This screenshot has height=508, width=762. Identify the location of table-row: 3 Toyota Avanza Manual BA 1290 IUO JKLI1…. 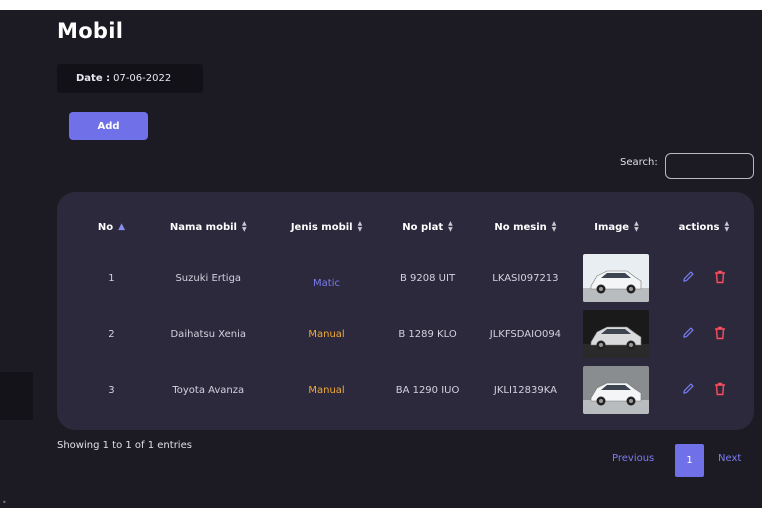
(415, 390).